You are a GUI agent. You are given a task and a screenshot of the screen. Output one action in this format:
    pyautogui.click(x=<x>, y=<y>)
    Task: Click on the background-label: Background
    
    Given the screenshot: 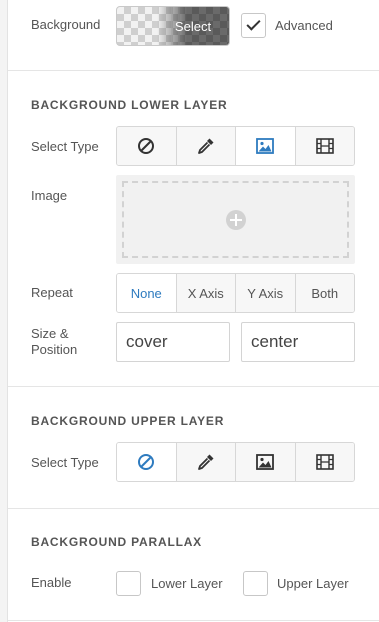 What is the action you would take?
    pyautogui.click(x=66, y=24)
    